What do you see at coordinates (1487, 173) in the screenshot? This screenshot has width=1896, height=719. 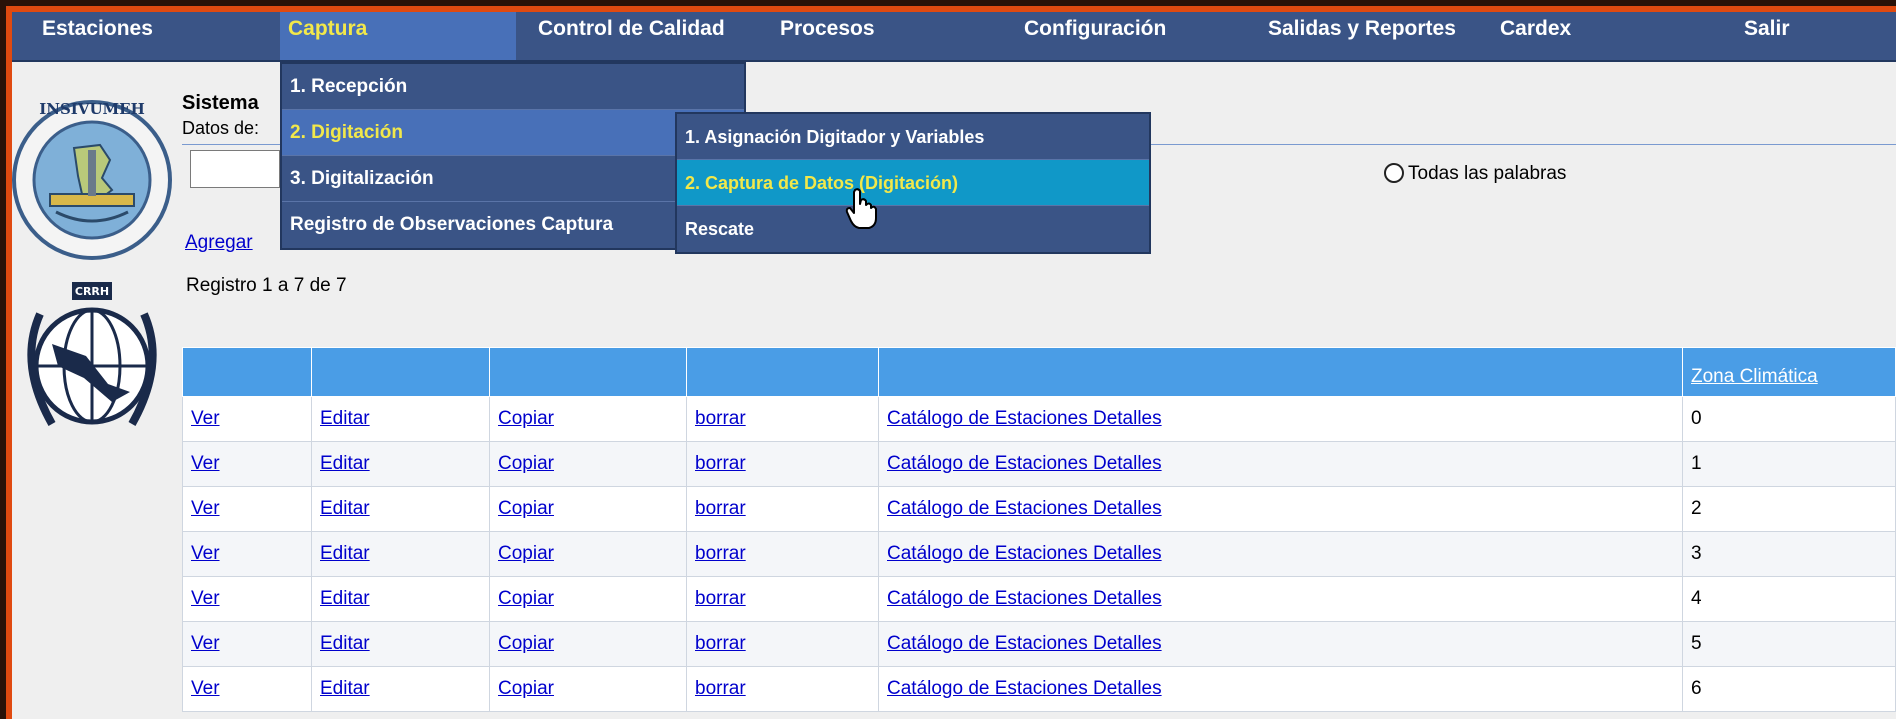 I see `radio-label: Todas las palabras` at bounding box center [1487, 173].